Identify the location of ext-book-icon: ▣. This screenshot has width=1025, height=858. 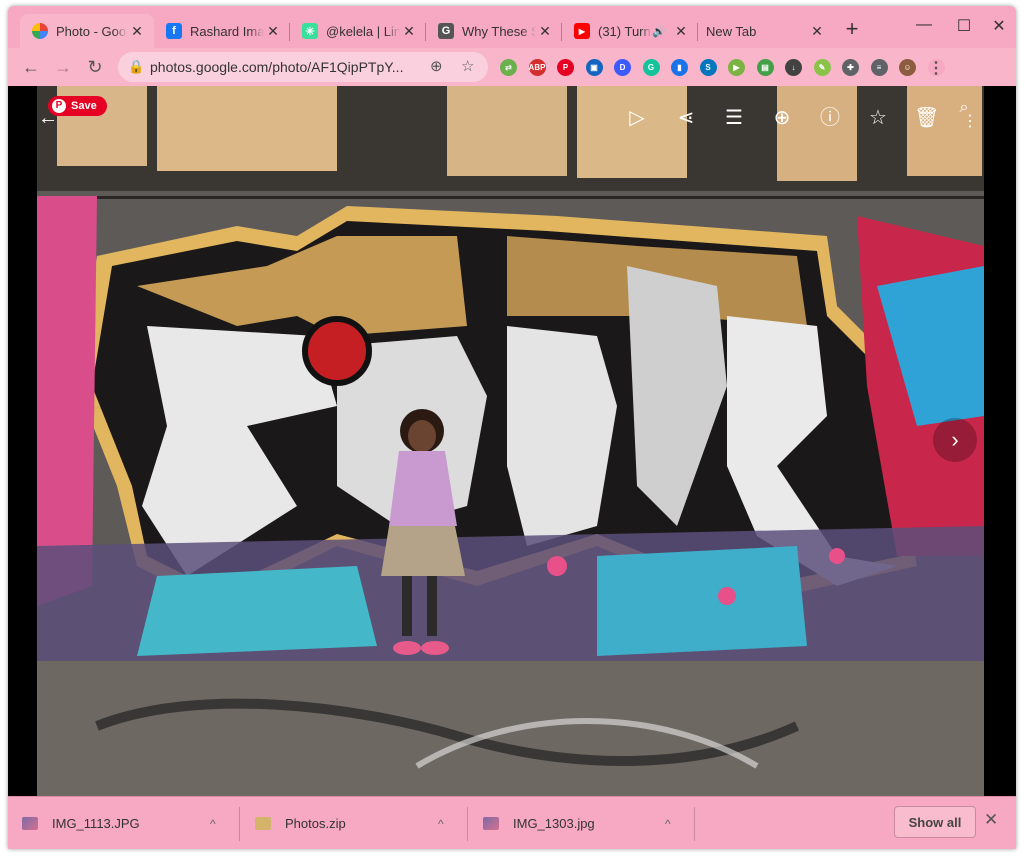
(594, 67).